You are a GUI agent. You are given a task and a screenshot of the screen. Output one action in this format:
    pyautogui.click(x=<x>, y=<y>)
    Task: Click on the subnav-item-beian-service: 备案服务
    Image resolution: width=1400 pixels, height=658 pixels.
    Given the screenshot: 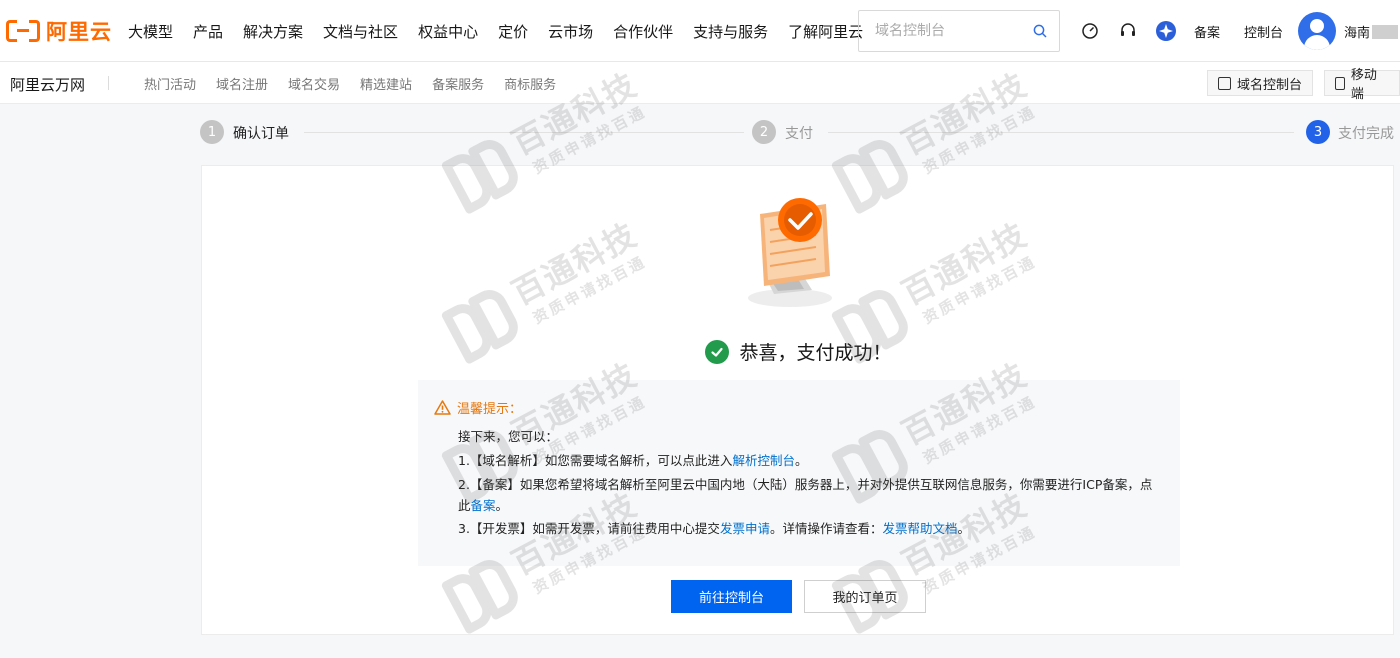 What is the action you would take?
    pyautogui.click(x=458, y=83)
    